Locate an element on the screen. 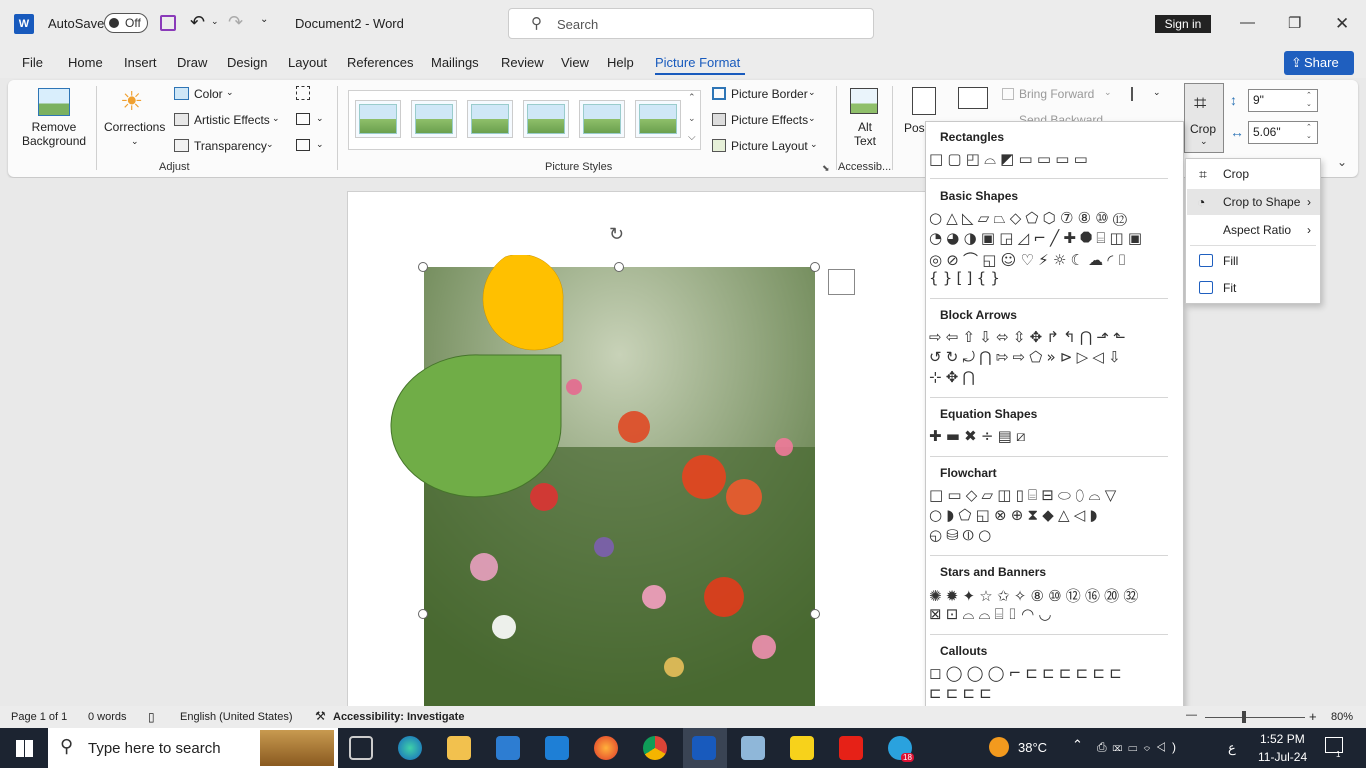  tab-view: View is located at coordinates (575, 62).